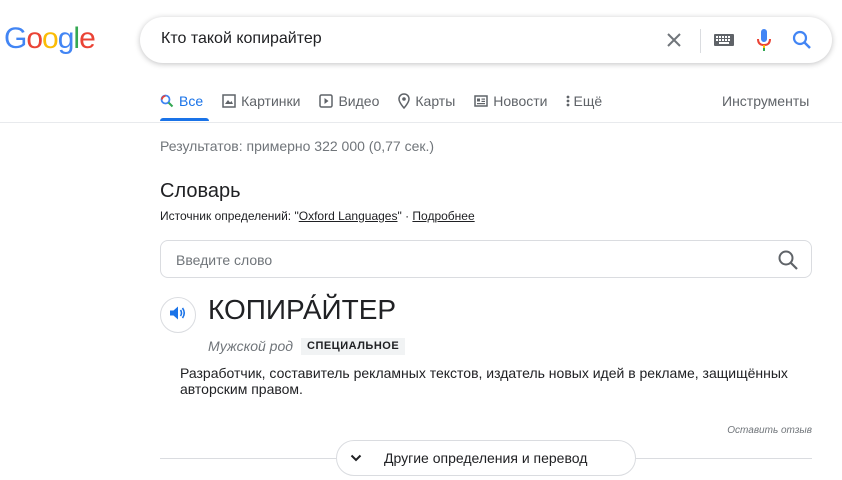 The image size is (842, 480). What do you see at coordinates (769, 430) in the screenshot?
I see `feedback-link: Оставить отзыв` at bounding box center [769, 430].